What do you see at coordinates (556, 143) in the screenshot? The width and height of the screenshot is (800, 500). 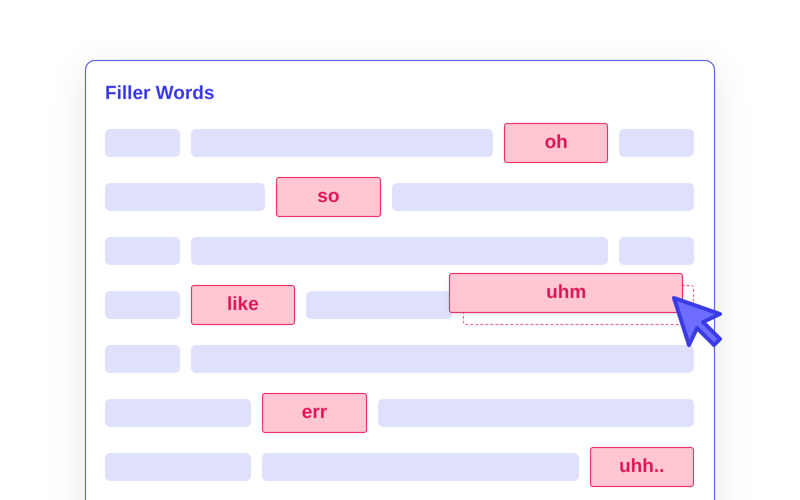 I see `word-chip: oh` at bounding box center [556, 143].